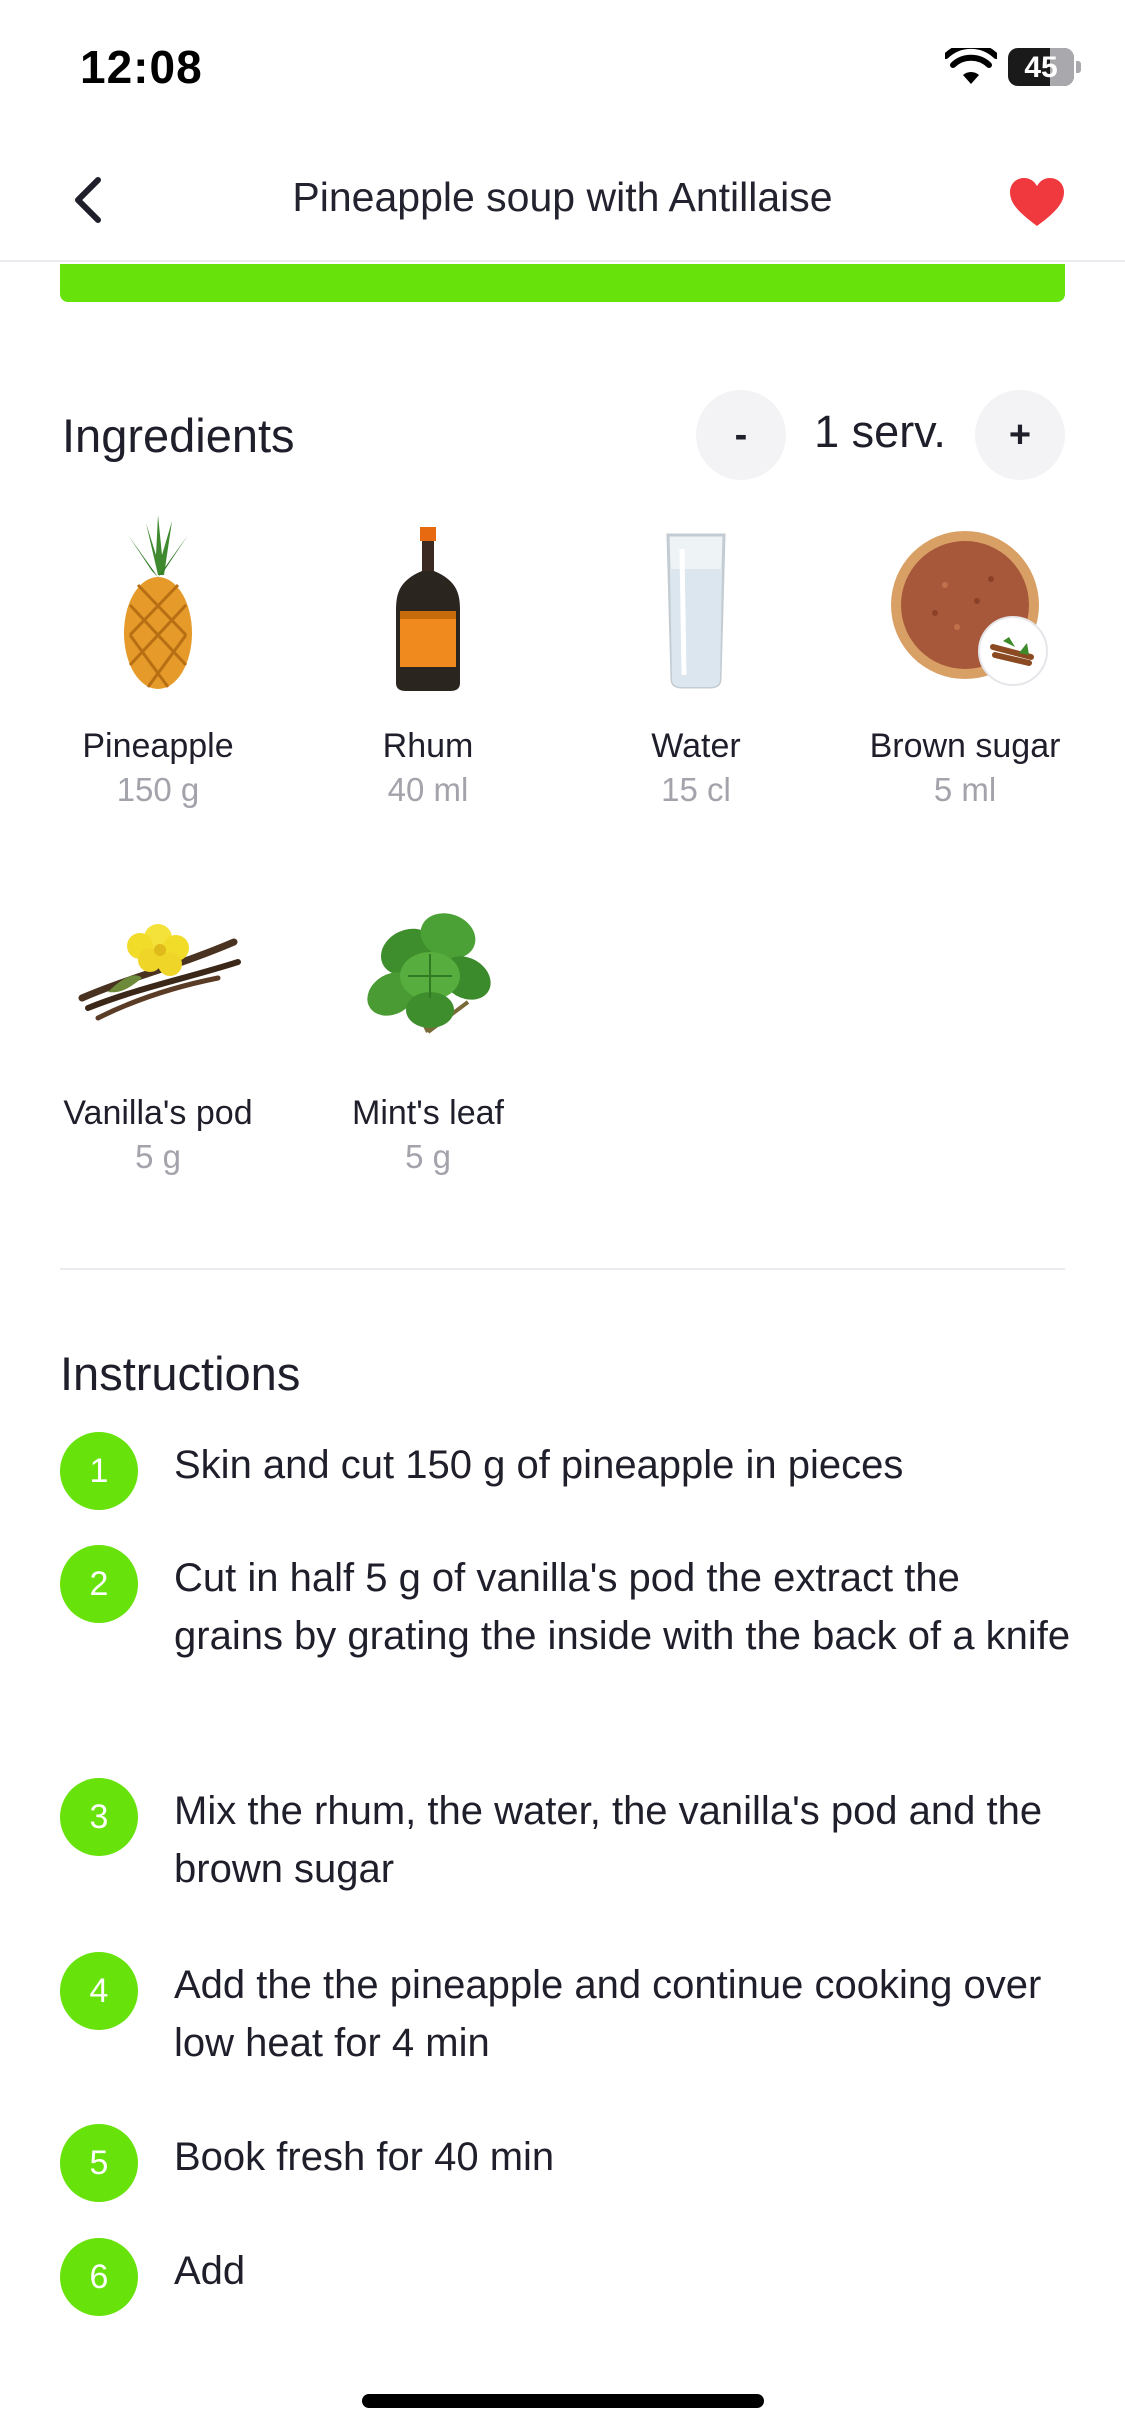 Image resolution: width=1125 pixels, height=2436 pixels. Describe the element at coordinates (99, 1471) in the screenshot. I see `step-number-badge: 1` at that location.